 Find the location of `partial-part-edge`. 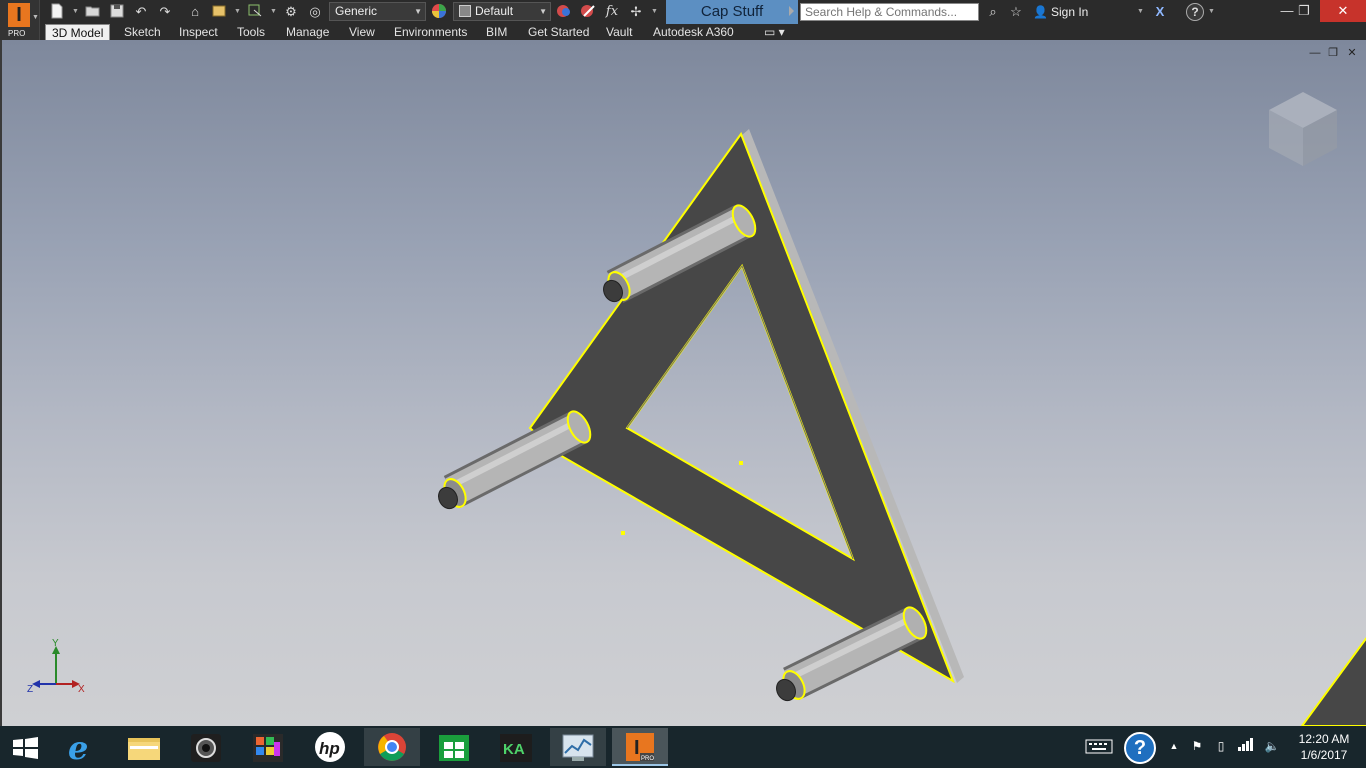

partial-part-edge is located at coordinates (1333, 681).